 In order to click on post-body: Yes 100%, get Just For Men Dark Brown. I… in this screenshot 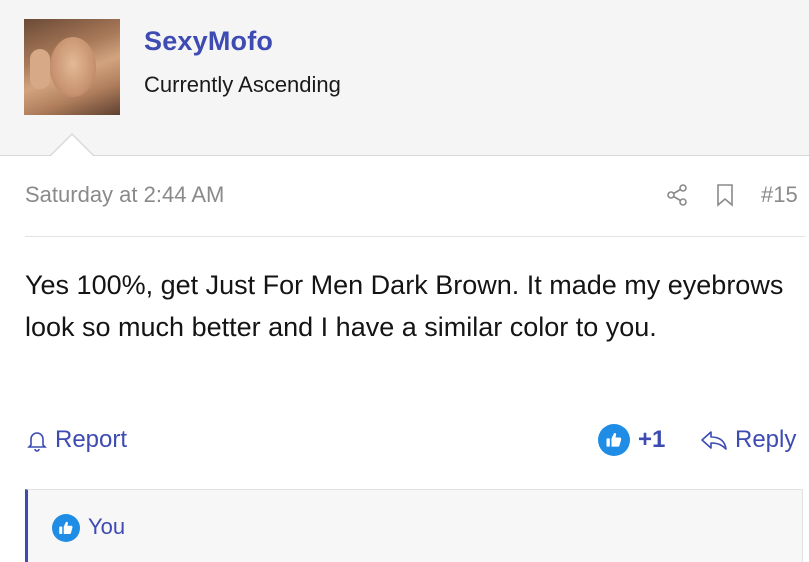, I will do `click(404, 306)`.